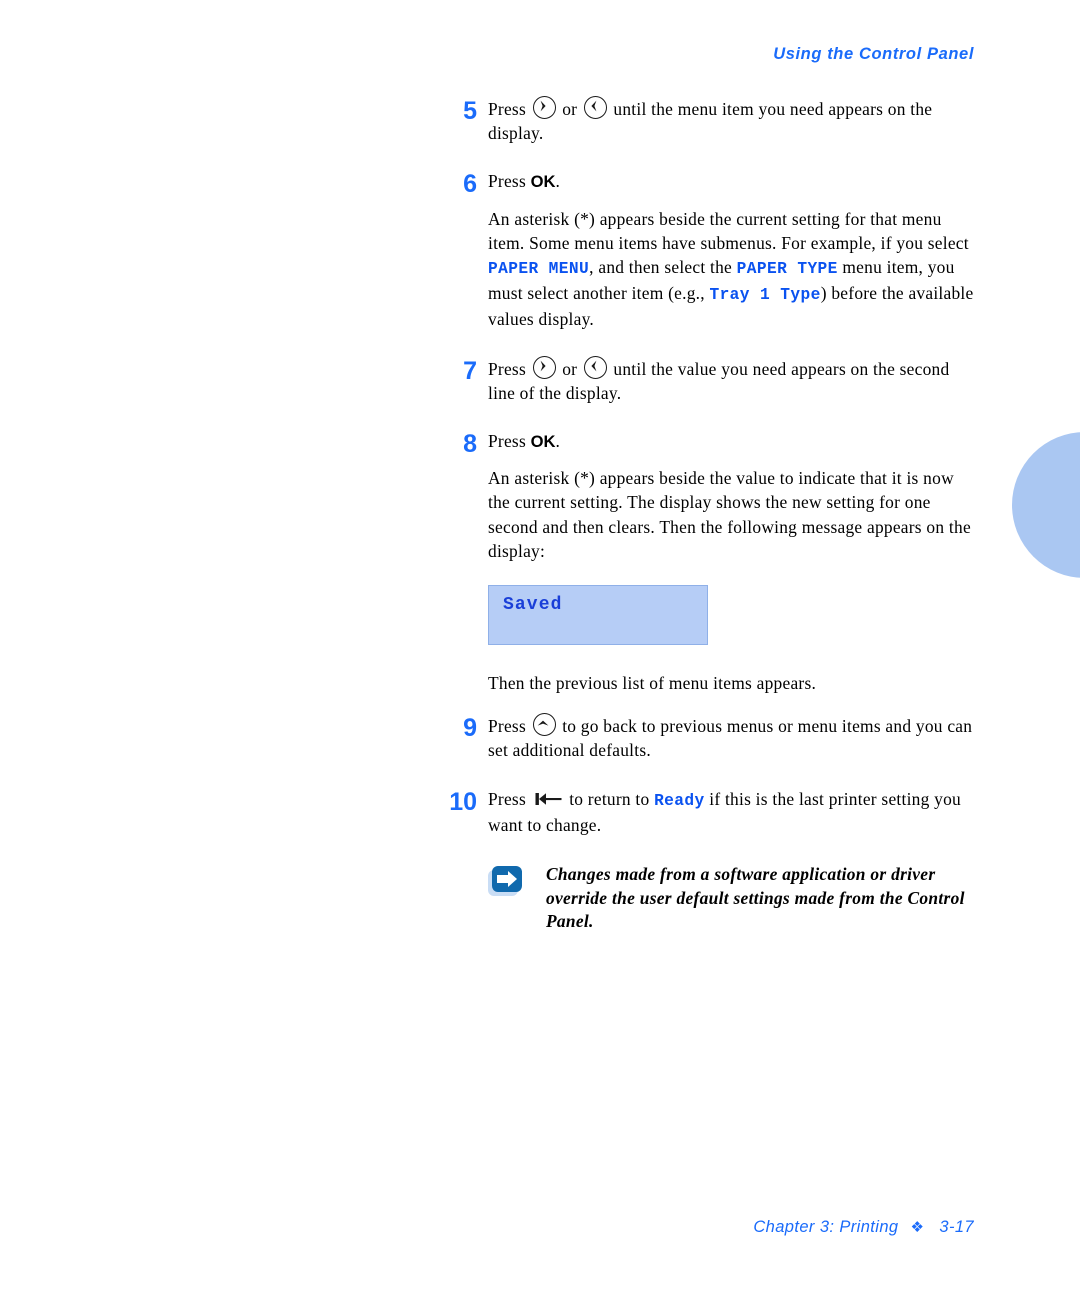 Image resolution: width=1080 pixels, height=1296 pixels. I want to click on ready-code: Ready, so click(679, 800).